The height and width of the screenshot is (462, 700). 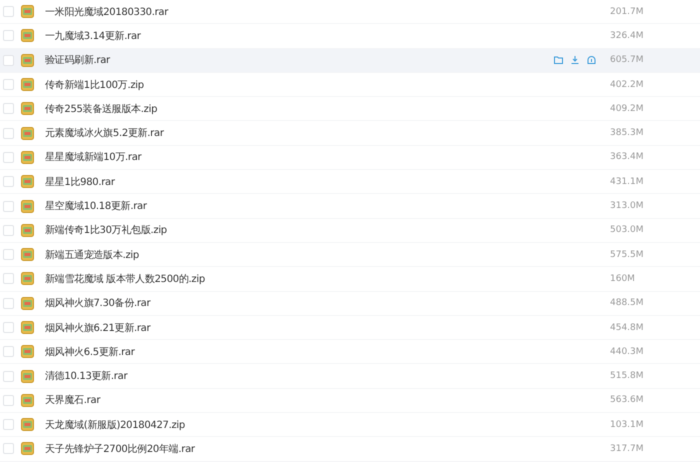 What do you see at coordinates (105, 133) in the screenshot?
I see `file-name: 元素魔域冰火旗5.2更新.rar` at bounding box center [105, 133].